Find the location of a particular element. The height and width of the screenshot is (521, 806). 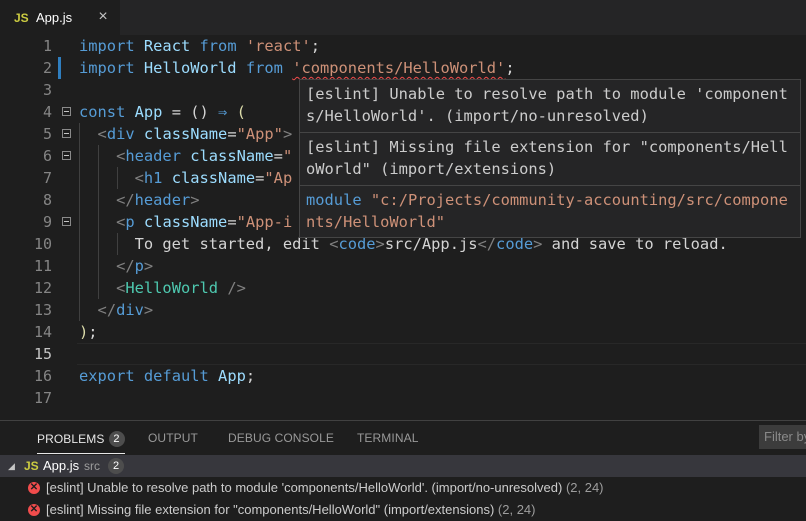

code-line: <header className=" is located at coordinates (204, 156).